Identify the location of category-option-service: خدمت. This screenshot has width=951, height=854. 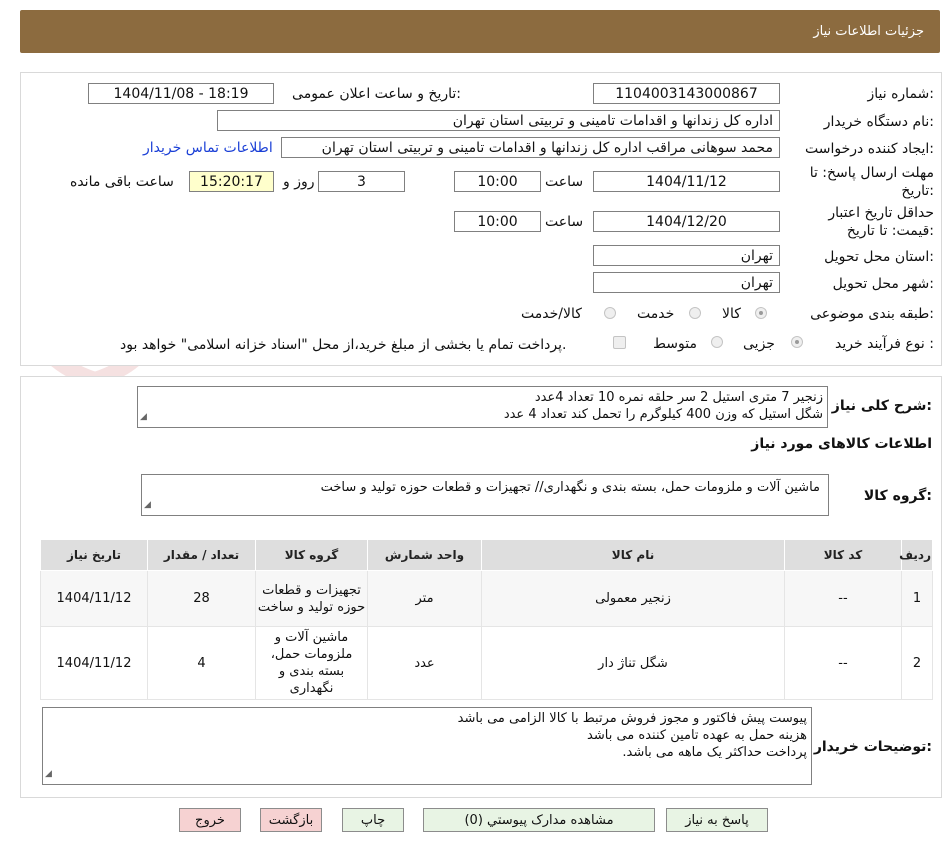
(656, 314).